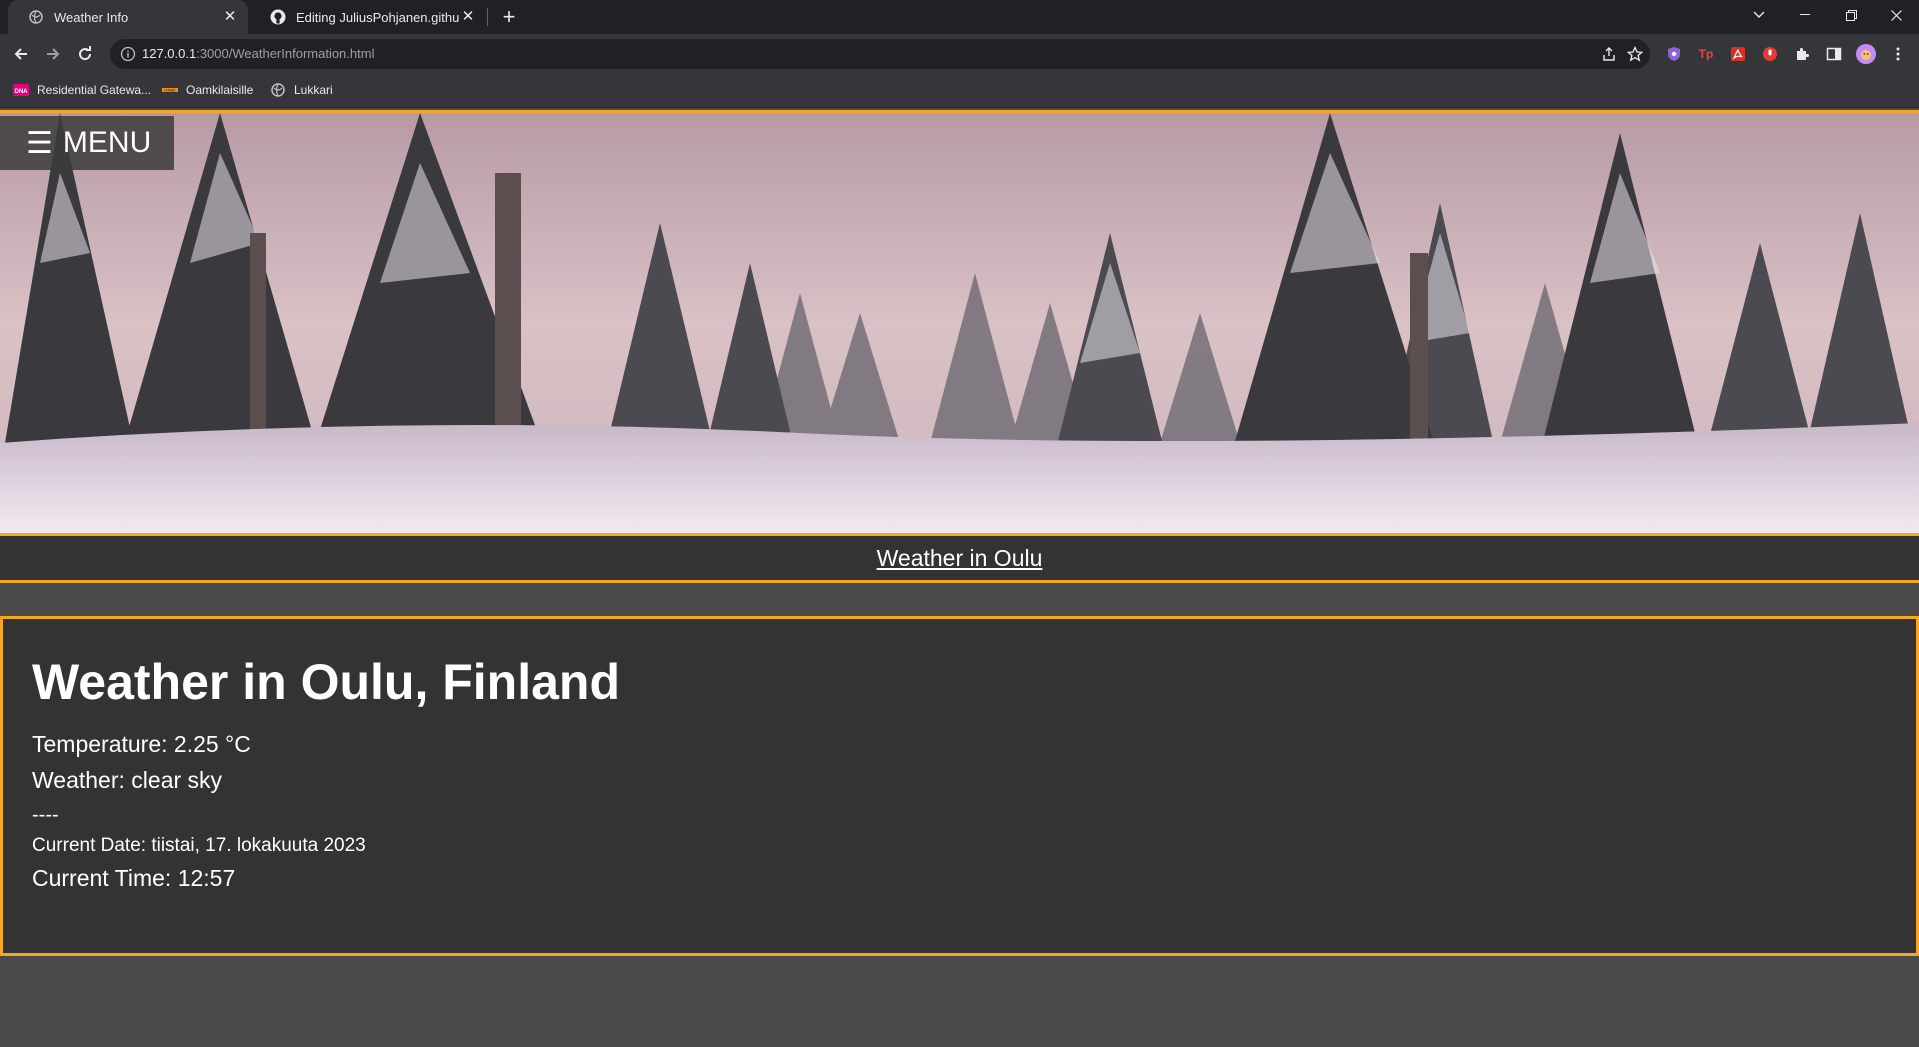 The image size is (1919, 1047). I want to click on bookmark-label: Lukkari, so click(313, 90).